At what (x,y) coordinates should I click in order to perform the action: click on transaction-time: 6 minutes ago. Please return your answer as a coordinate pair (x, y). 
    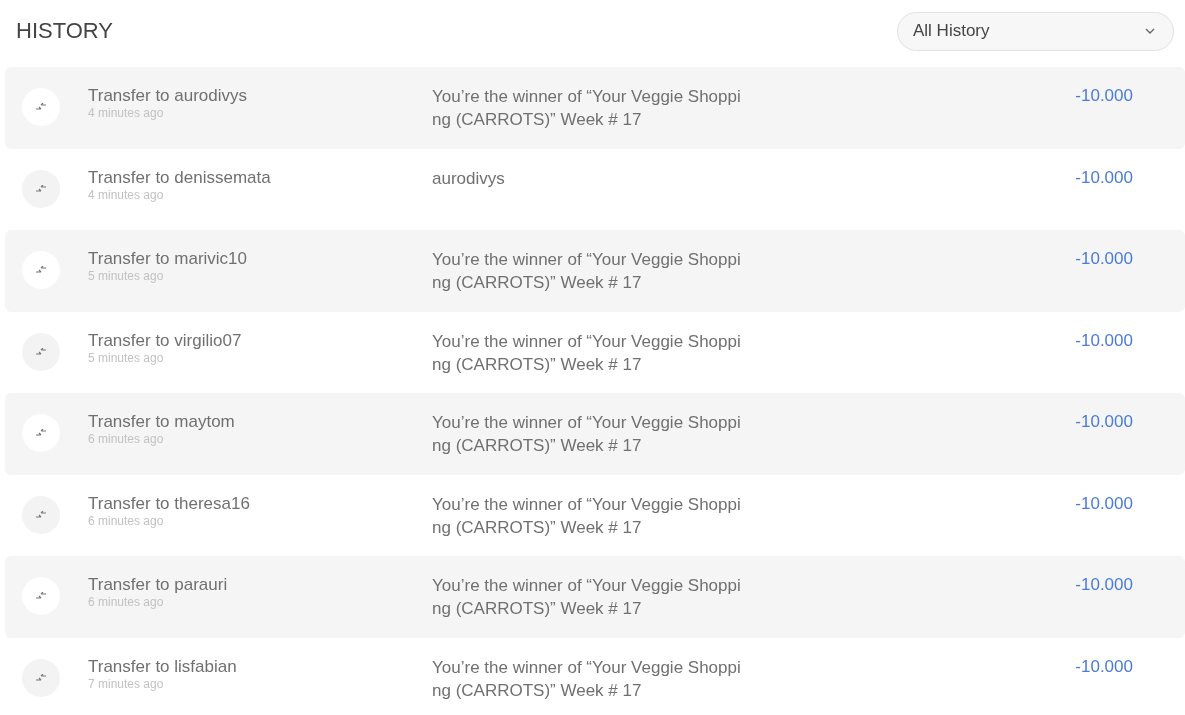
    Looking at the image, I should click on (126, 520).